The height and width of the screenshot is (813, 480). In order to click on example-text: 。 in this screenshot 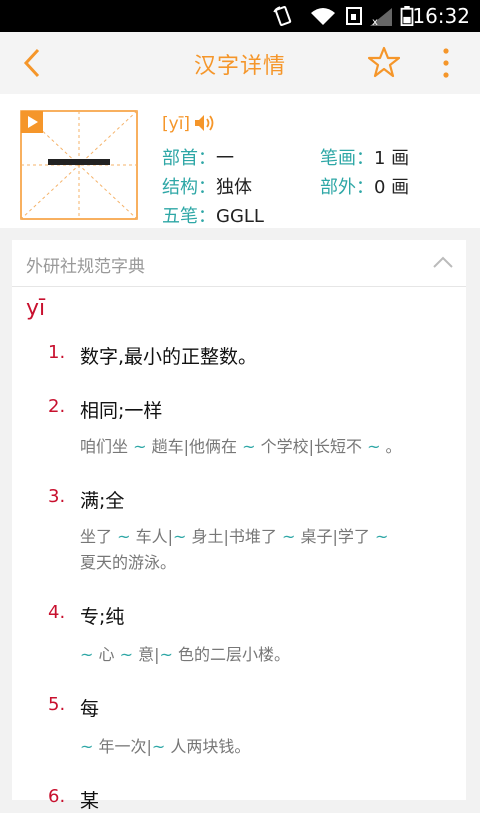, I will do `click(391, 446)`.